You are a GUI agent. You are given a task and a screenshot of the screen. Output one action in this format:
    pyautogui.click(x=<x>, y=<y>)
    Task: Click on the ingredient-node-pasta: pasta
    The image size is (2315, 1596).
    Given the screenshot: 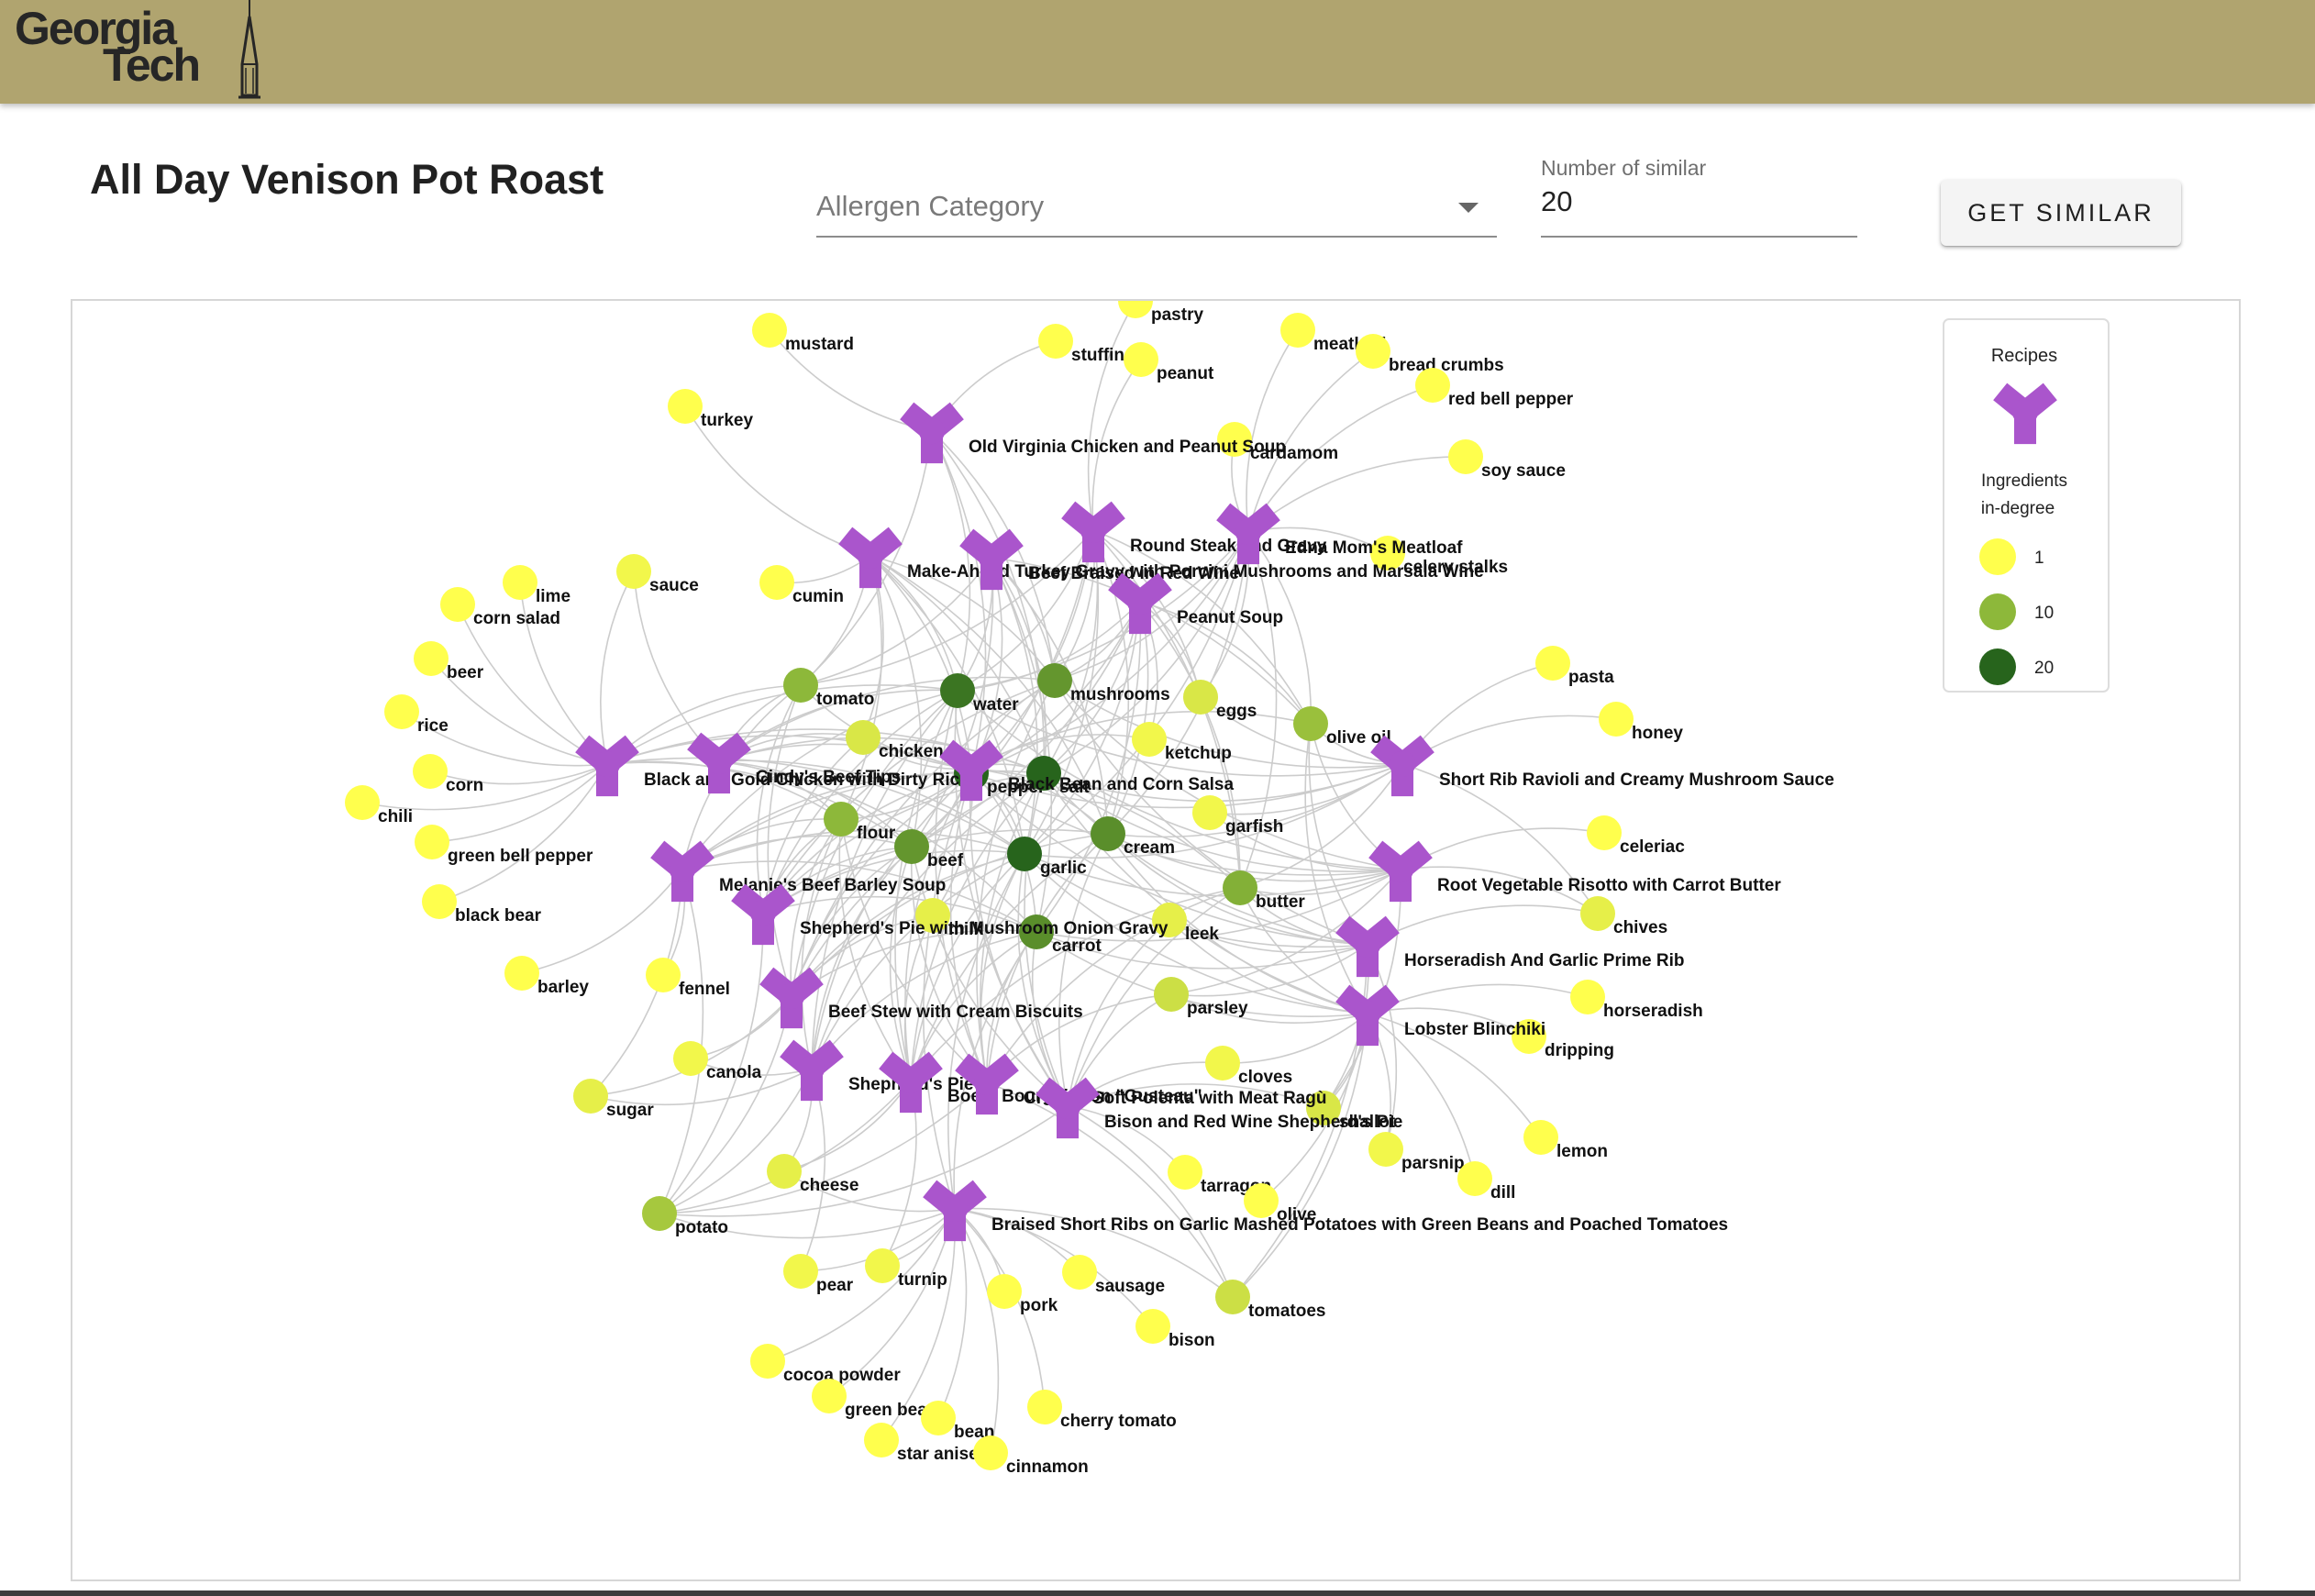 What is the action you would take?
    pyautogui.click(x=1574, y=666)
    